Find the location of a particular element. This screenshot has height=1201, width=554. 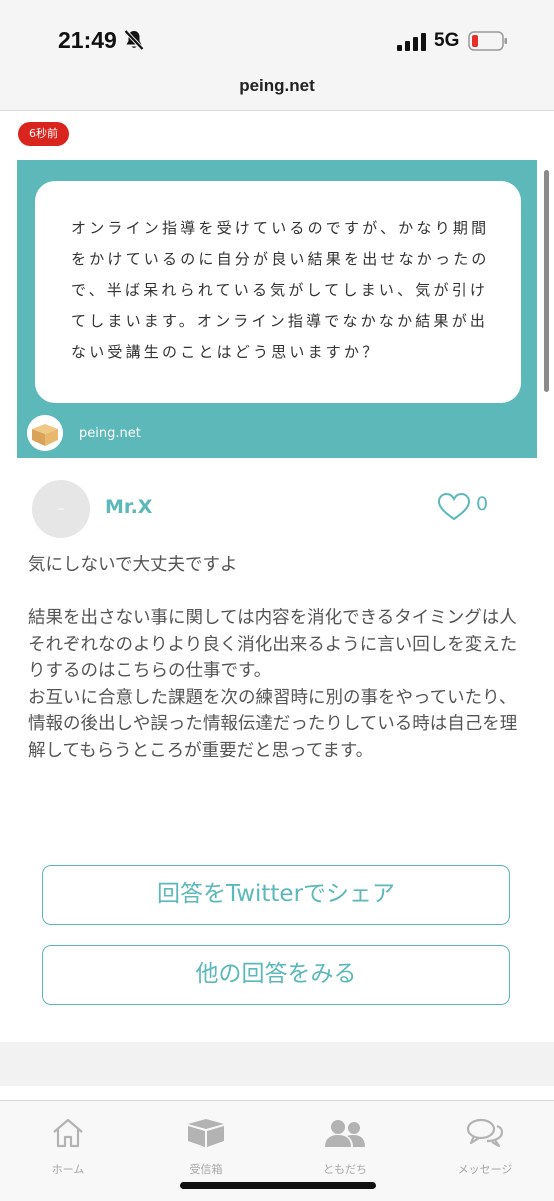

tab-home-label: ホーム is located at coordinates (68, 1169).